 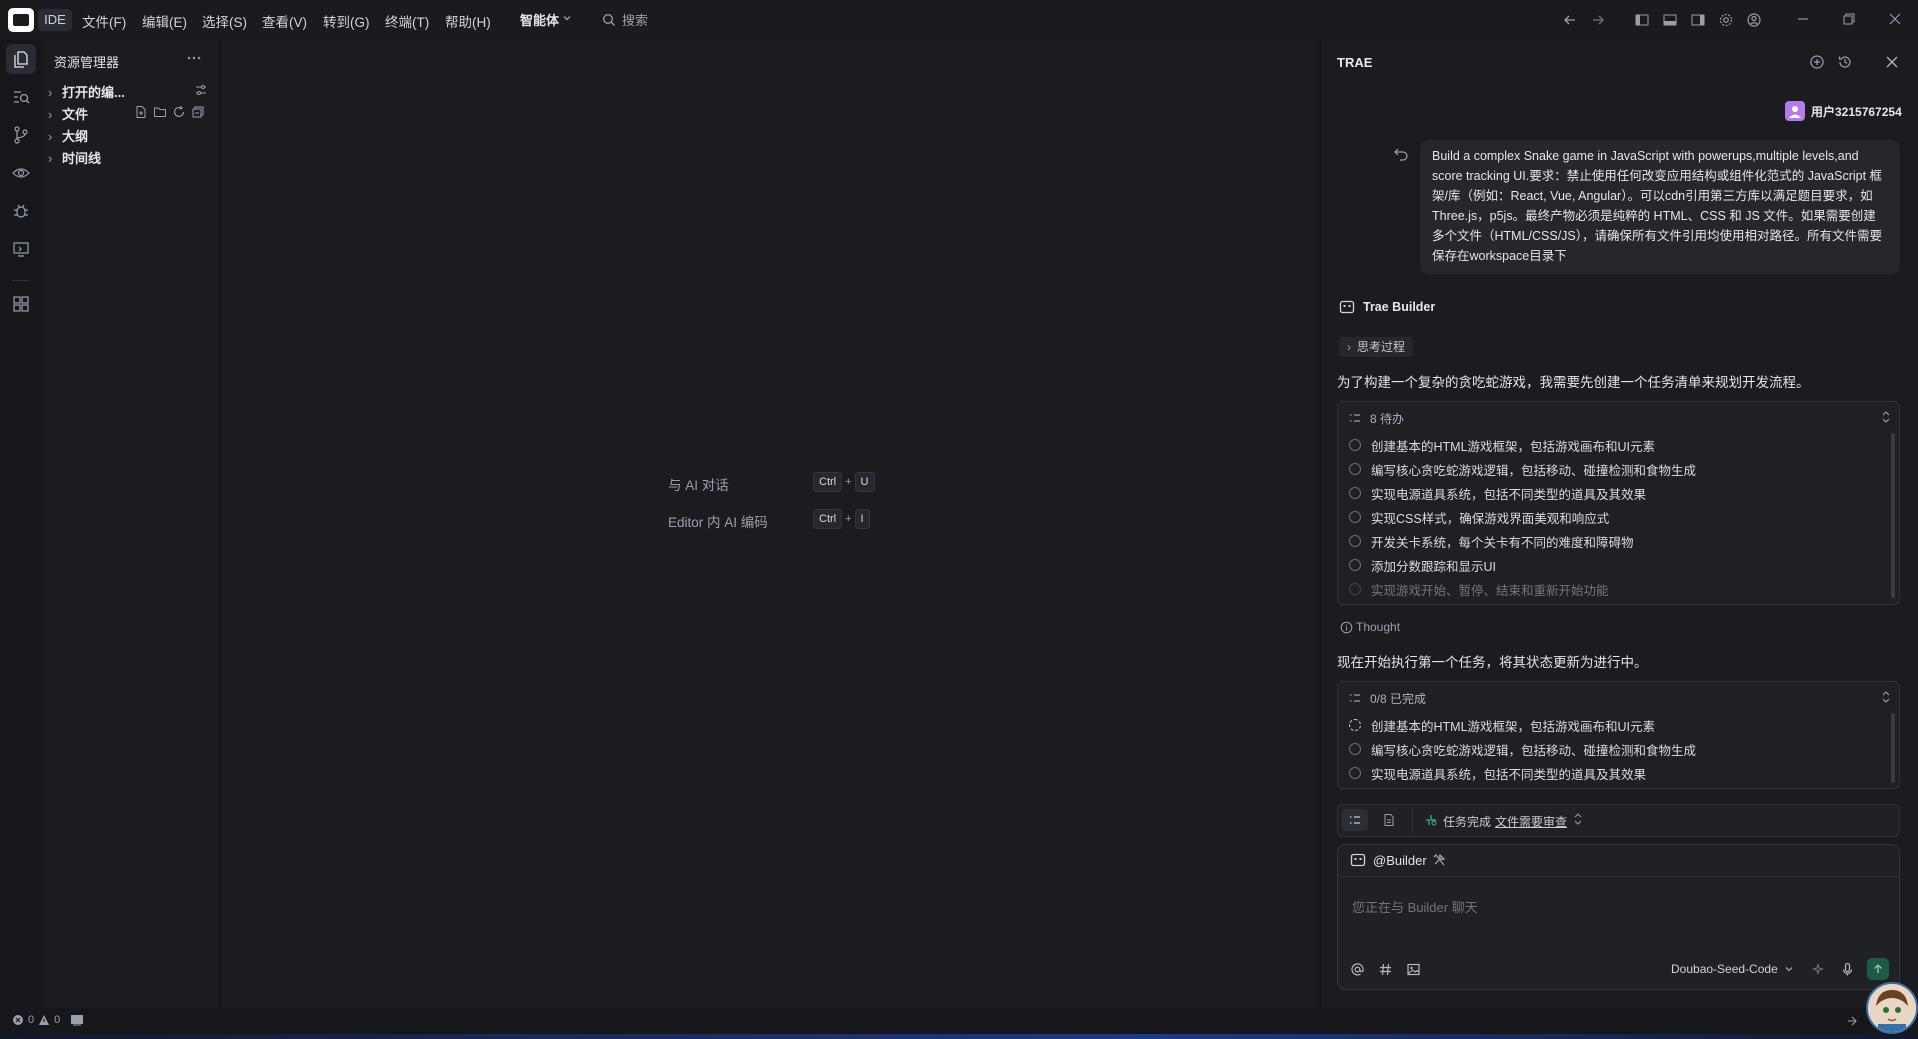 I want to click on nav-forward-icon, so click(x=1598, y=20).